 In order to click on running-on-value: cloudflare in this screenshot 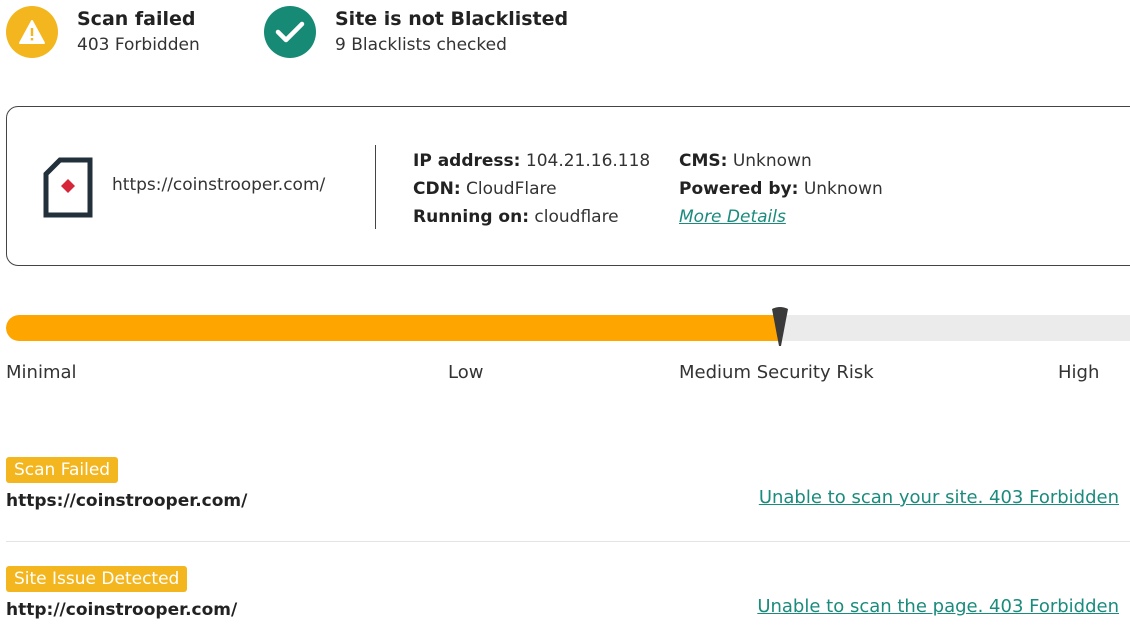, I will do `click(576, 217)`.